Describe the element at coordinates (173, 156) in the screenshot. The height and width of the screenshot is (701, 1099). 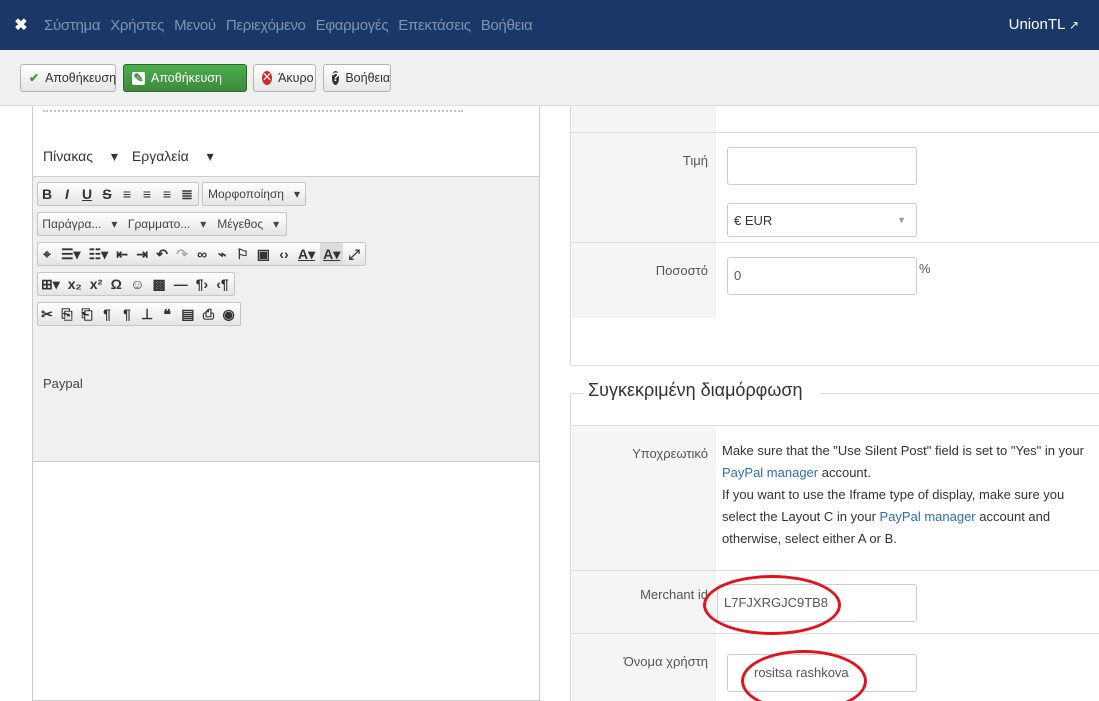
I see `menu-tools: Εργαλεία ▾` at that location.